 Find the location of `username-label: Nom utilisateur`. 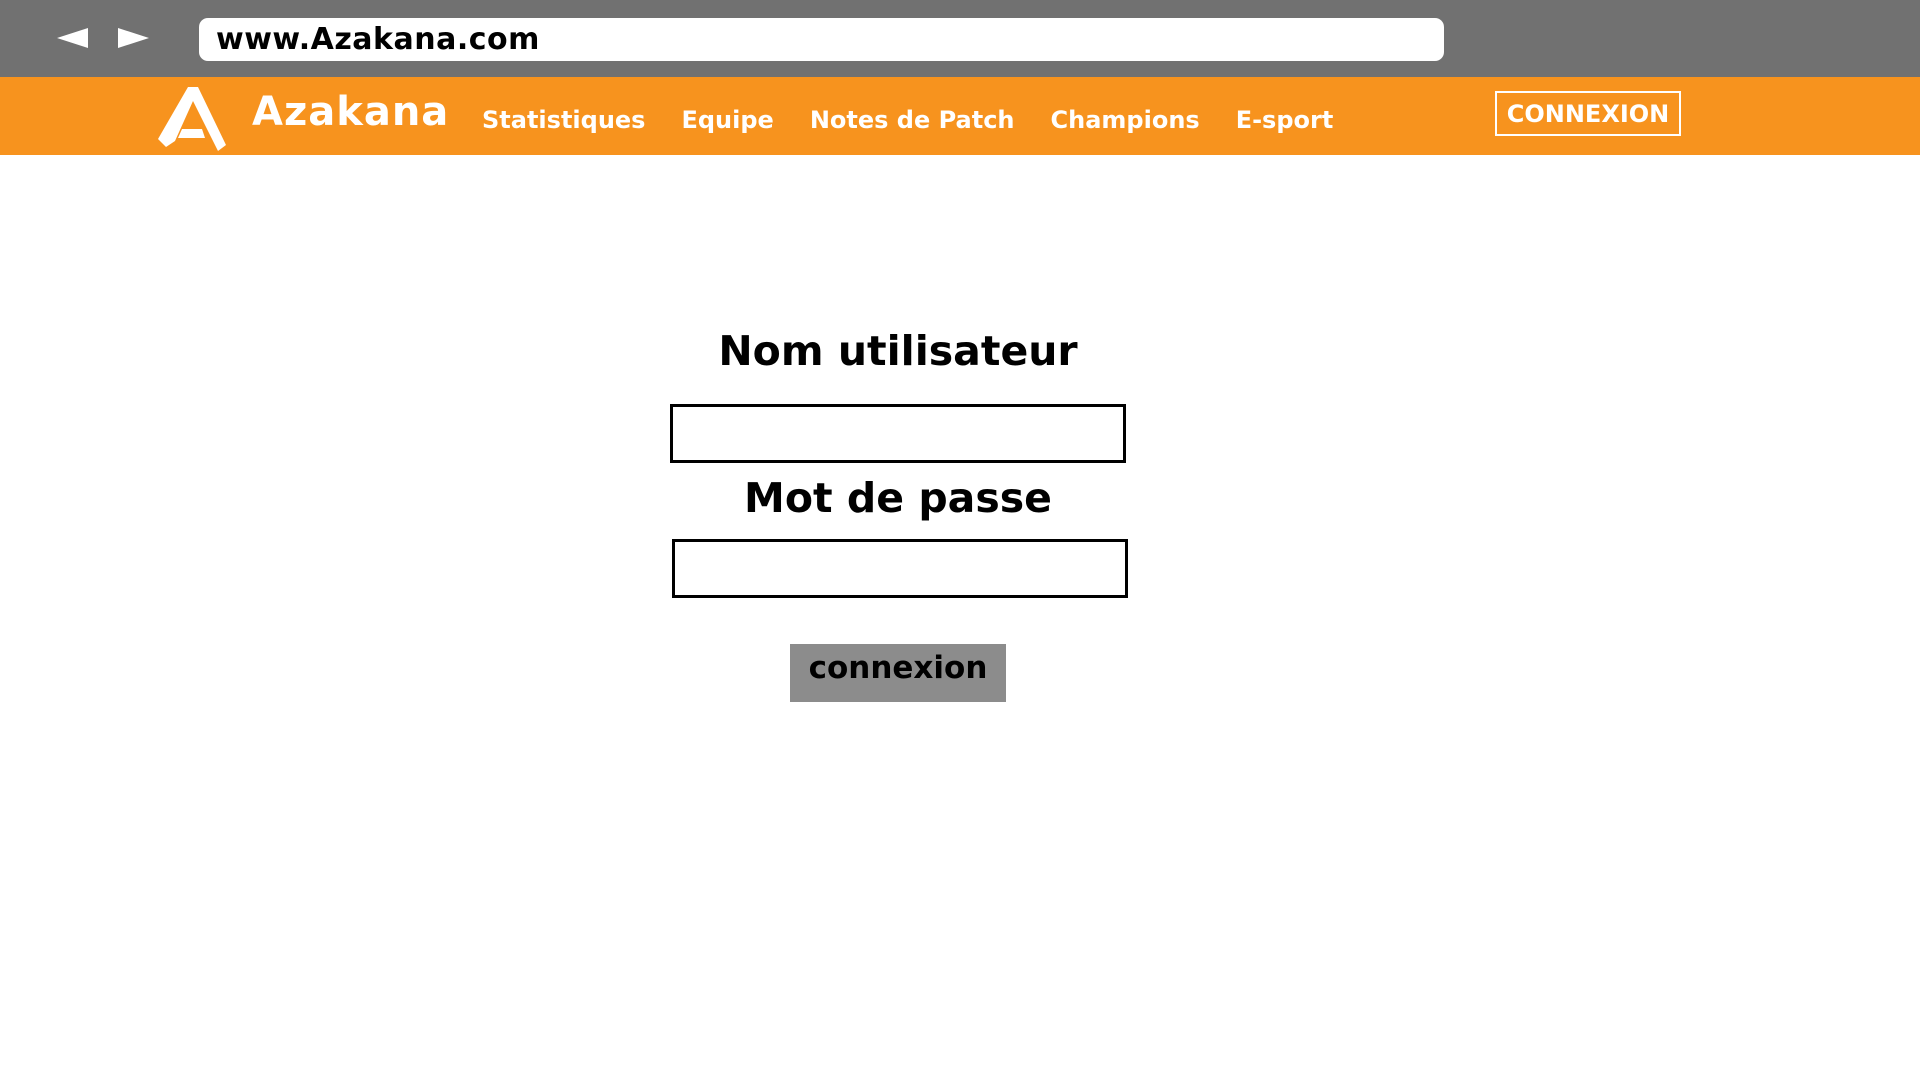

username-label: Nom utilisateur is located at coordinates (898, 351).